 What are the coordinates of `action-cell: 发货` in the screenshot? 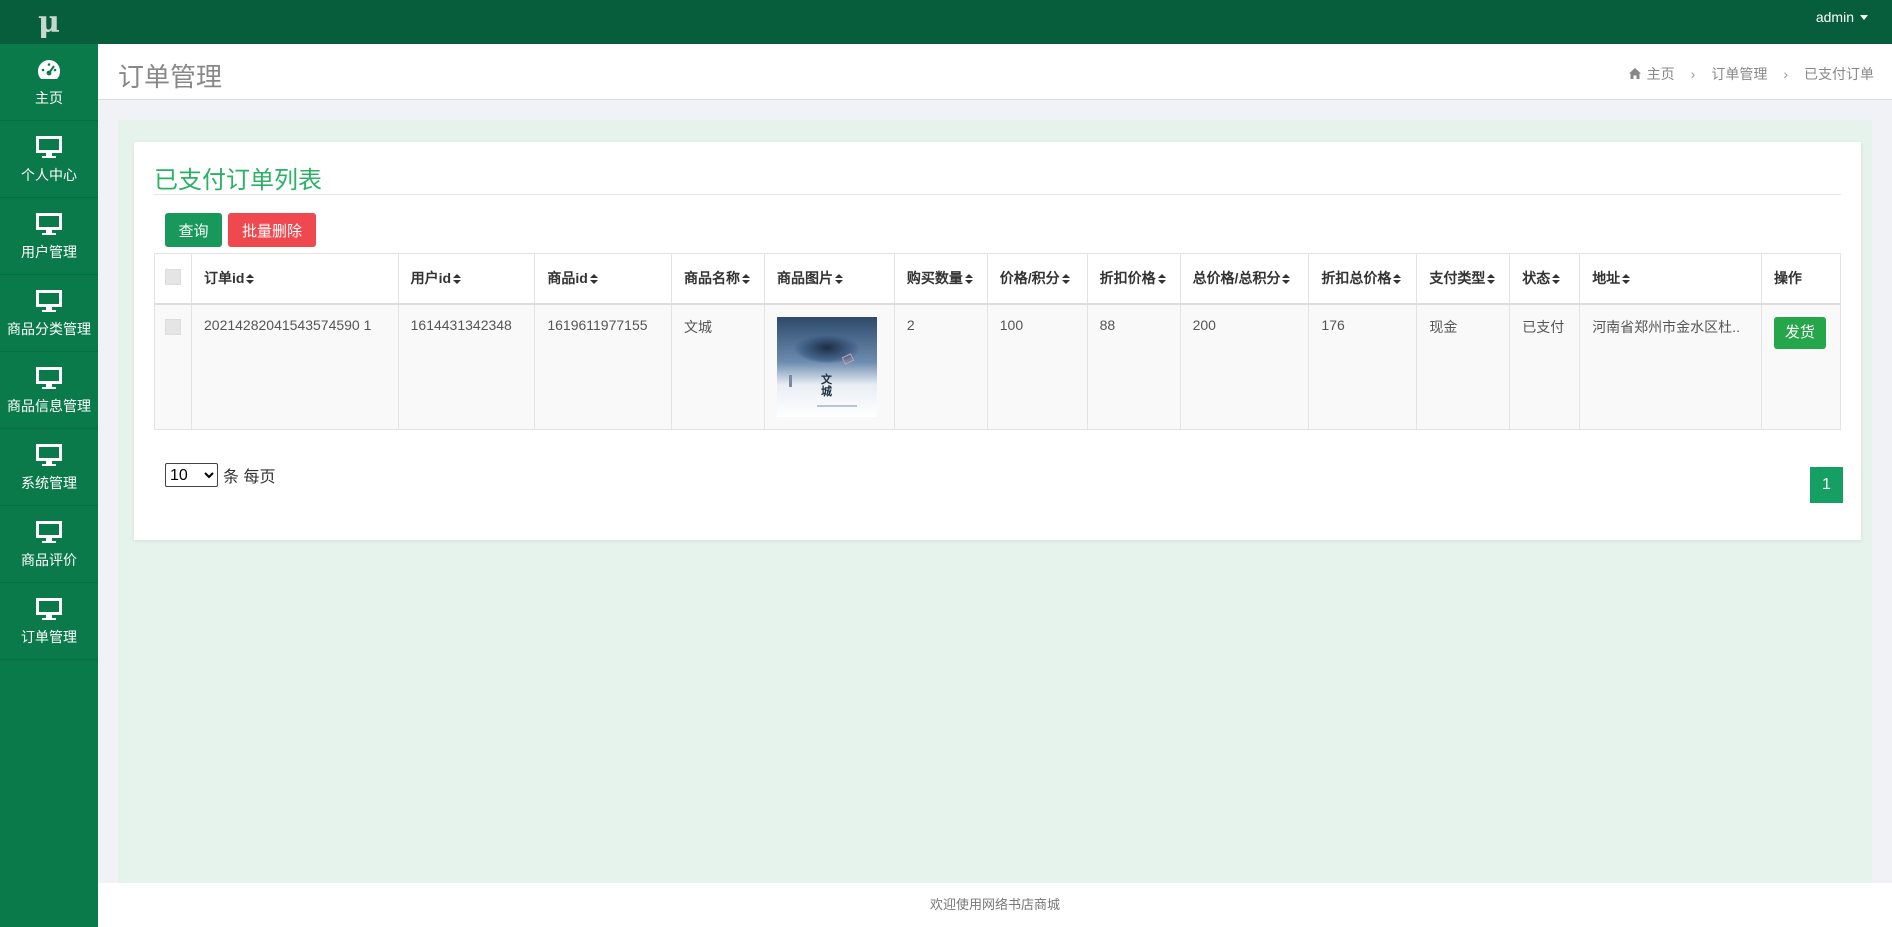 It's located at (1801, 366).